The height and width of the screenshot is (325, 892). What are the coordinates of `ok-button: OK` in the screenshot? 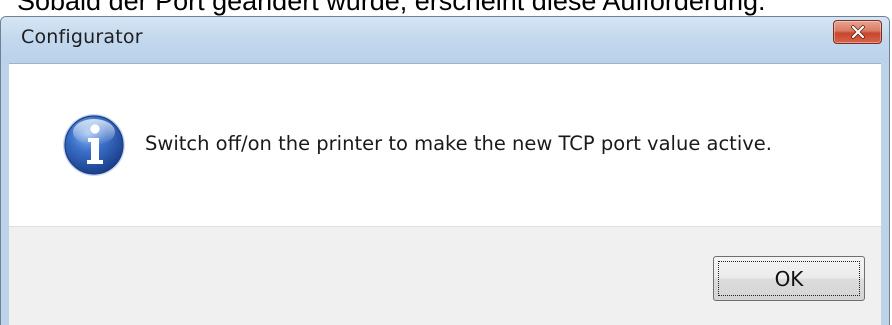 It's located at (789, 278).